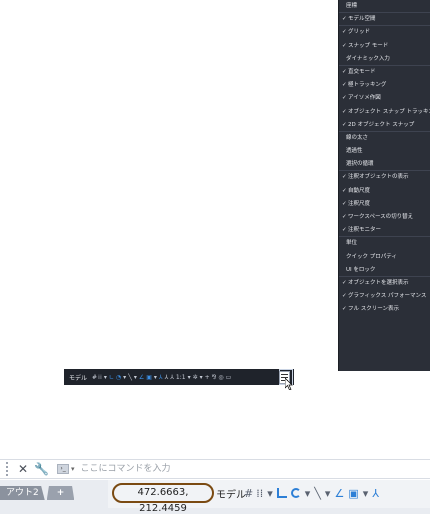 The height and width of the screenshot is (517, 430). What do you see at coordinates (23, 469) in the screenshot?
I see `close-icon: ✕` at bounding box center [23, 469].